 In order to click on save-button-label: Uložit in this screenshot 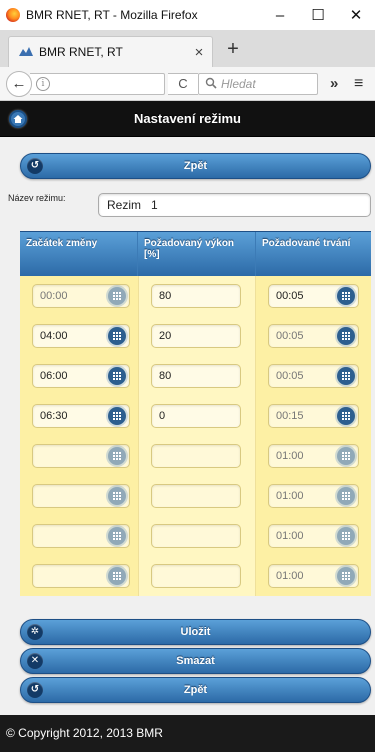, I will do `click(195, 632)`.